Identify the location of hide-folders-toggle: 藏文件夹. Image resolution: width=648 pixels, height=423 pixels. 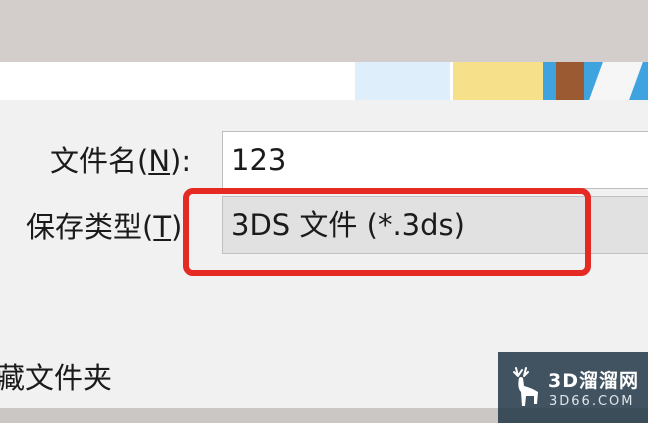
(56, 378).